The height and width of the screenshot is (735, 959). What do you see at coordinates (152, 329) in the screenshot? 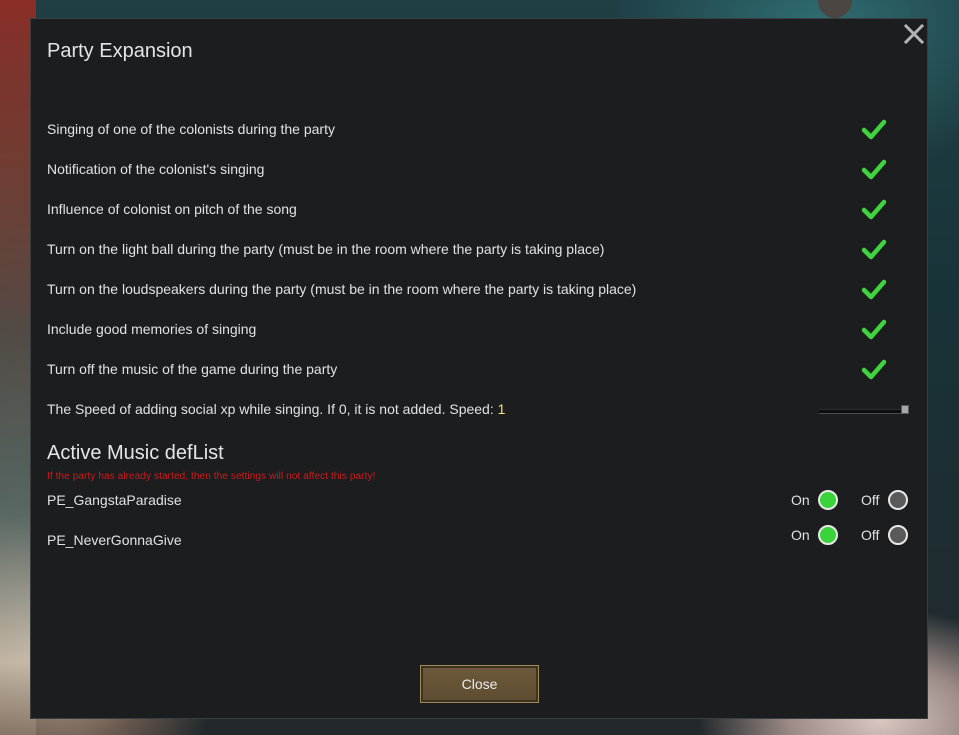
I see `setting-label: Include good memories of singing` at bounding box center [152, 329].